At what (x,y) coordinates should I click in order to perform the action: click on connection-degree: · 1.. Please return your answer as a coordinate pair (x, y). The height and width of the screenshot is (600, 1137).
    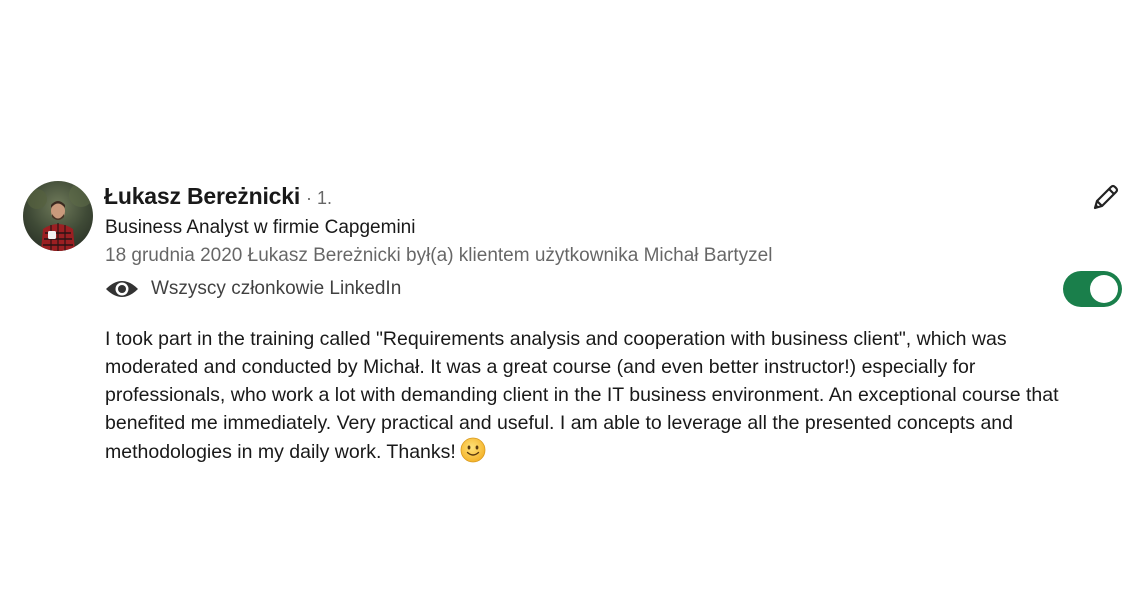
    Looking at the image, I should click on (319, 198).